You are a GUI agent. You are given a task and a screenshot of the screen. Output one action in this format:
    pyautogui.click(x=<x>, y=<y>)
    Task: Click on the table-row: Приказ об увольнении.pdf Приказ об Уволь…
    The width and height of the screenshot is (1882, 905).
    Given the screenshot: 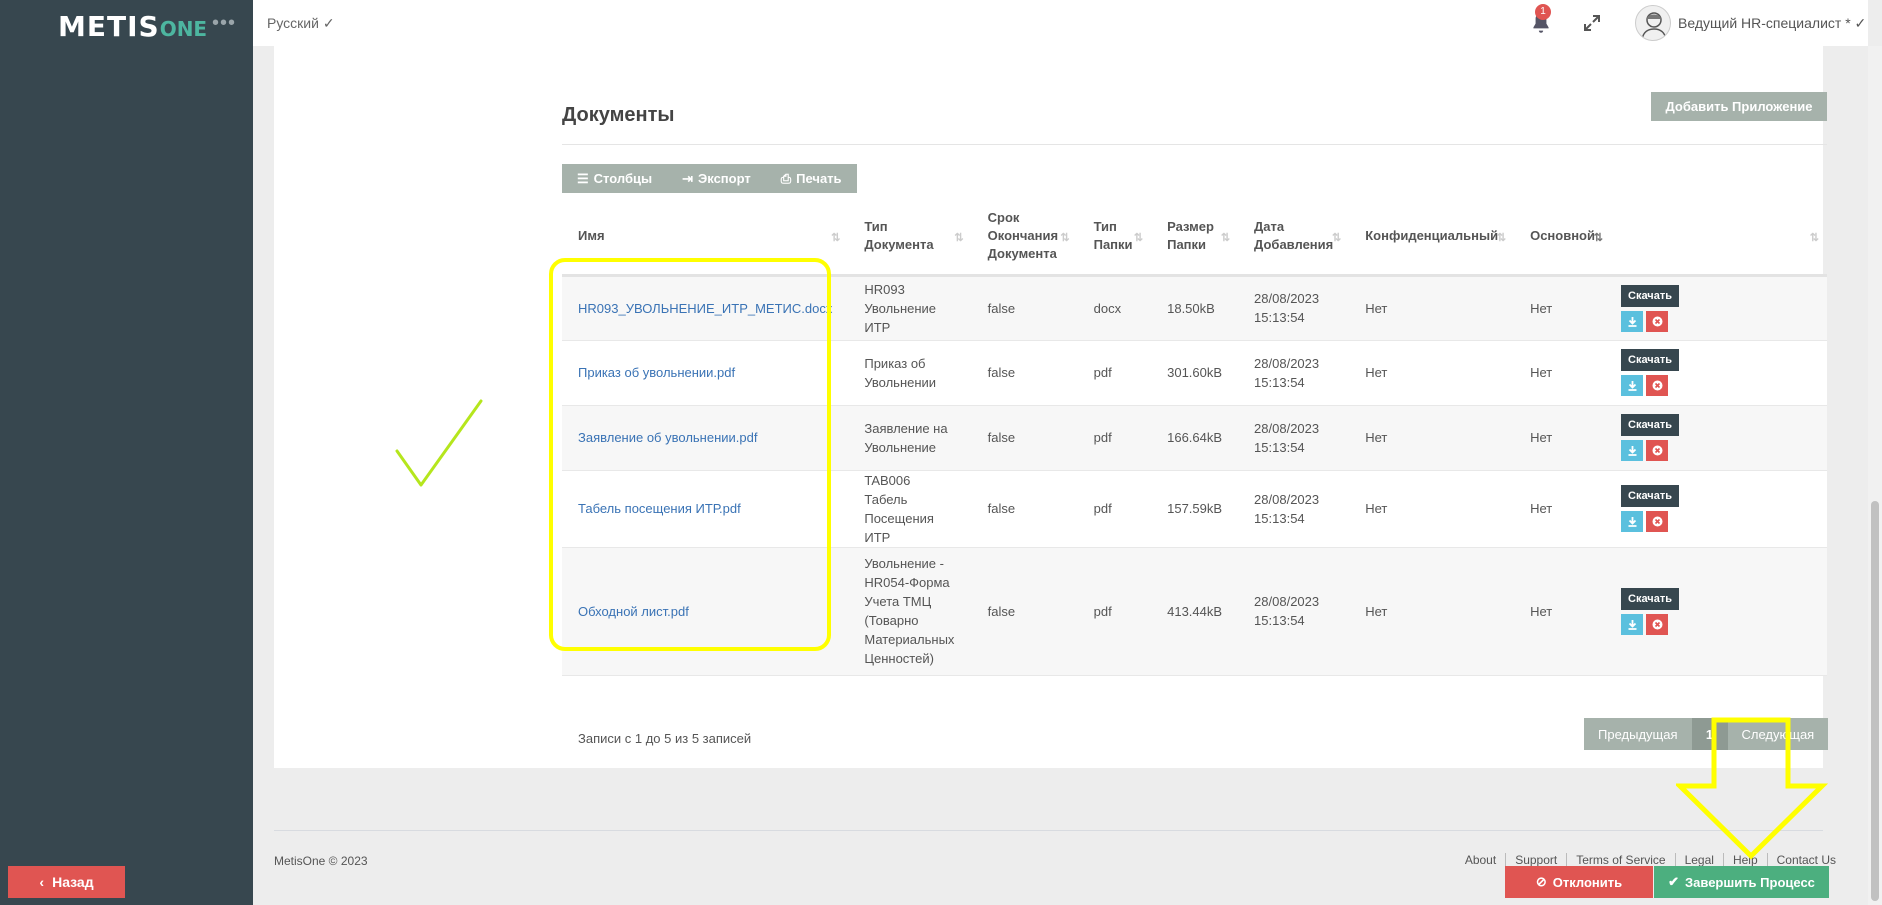 What is the action you would take?
    pyautogui.click(x=1194, y=373)
    